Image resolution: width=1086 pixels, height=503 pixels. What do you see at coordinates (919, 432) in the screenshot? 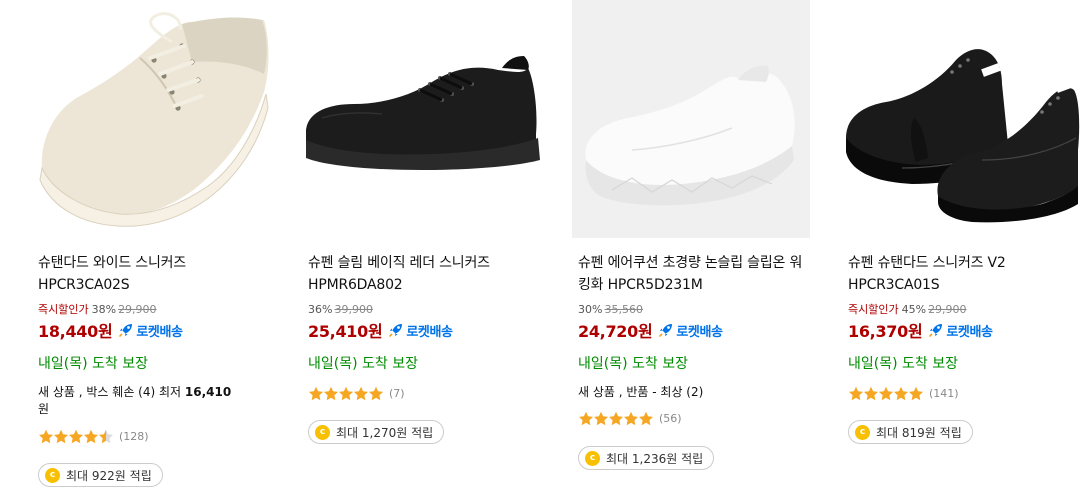
I see `reward-text: 최대 819원 적립` at bounding box center [919, 432].